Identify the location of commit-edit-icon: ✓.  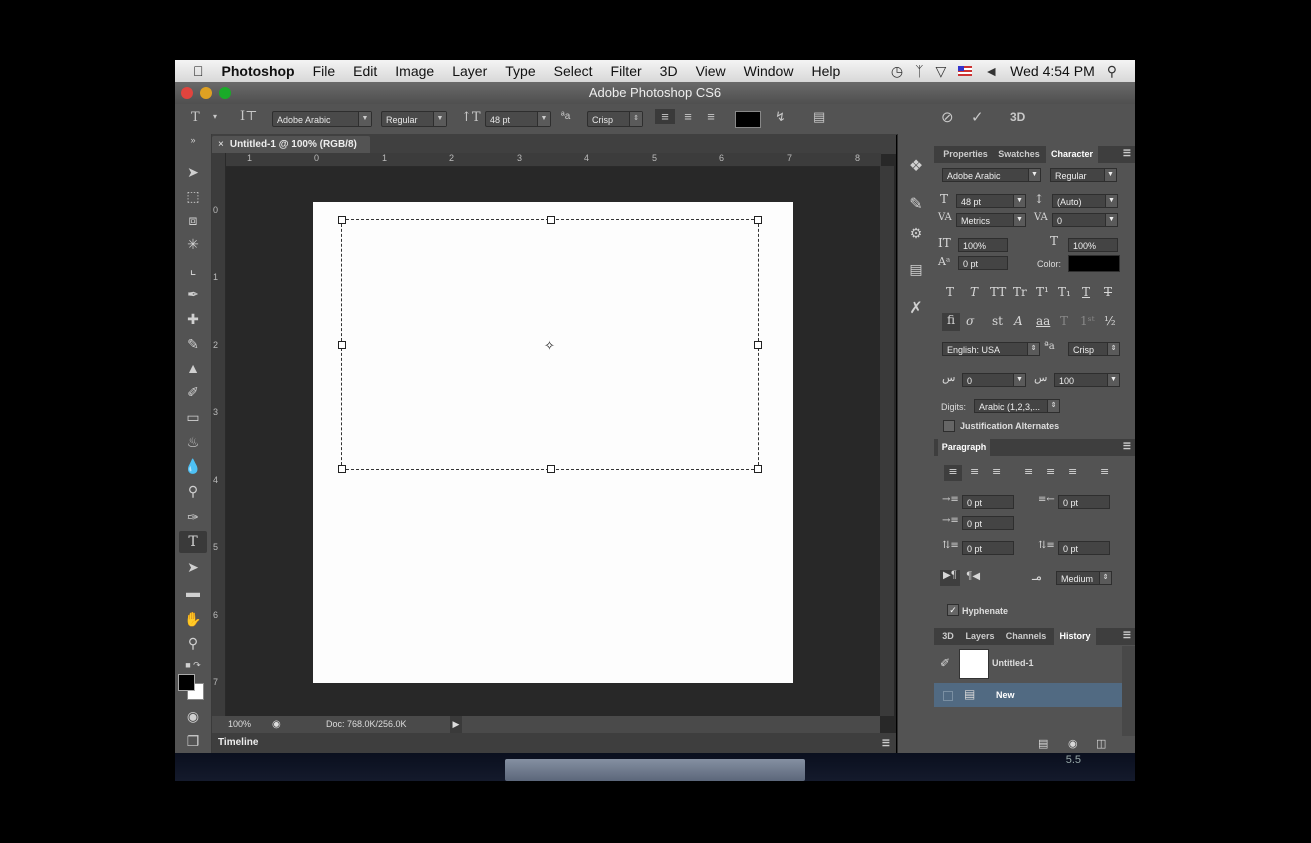
(977, 117).